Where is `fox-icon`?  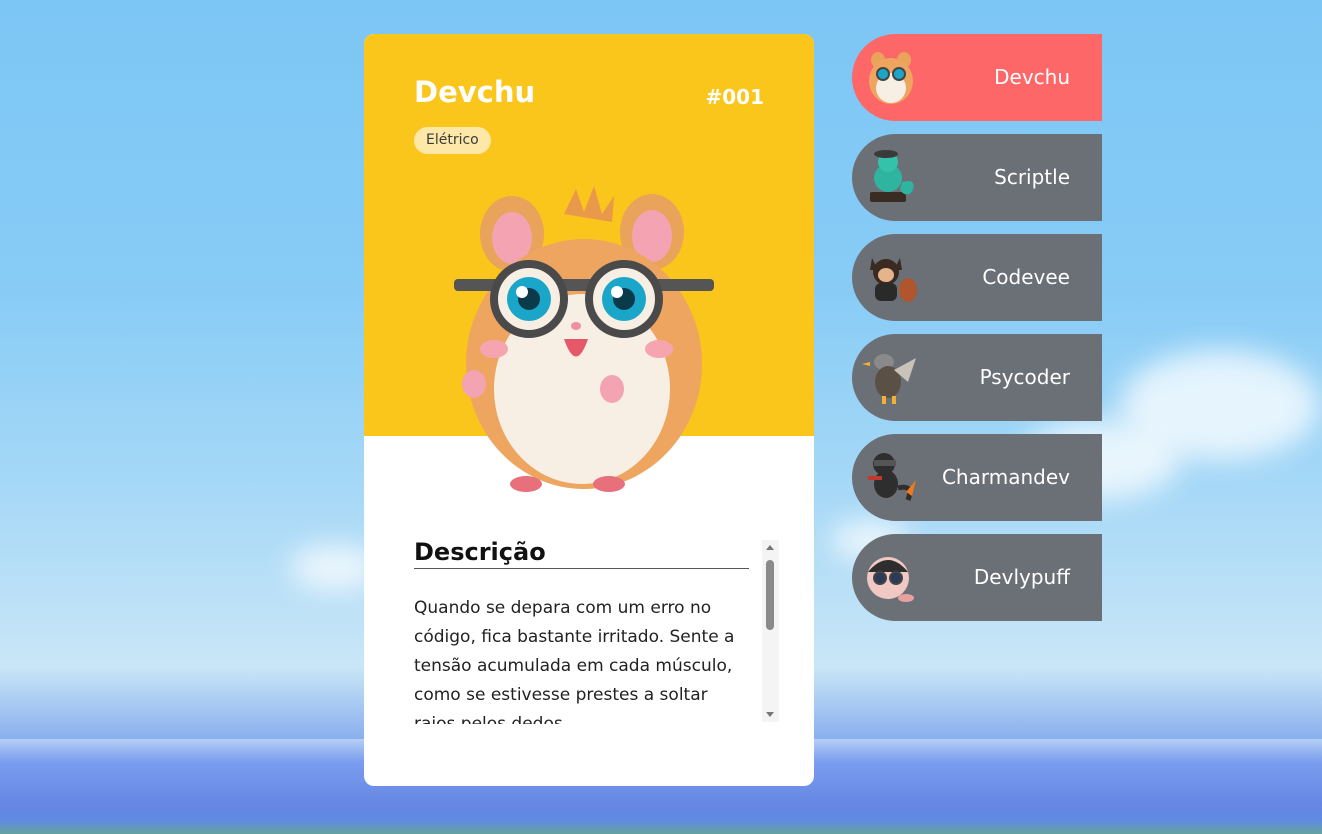
fox-icon is located at coordinates (893, 280).